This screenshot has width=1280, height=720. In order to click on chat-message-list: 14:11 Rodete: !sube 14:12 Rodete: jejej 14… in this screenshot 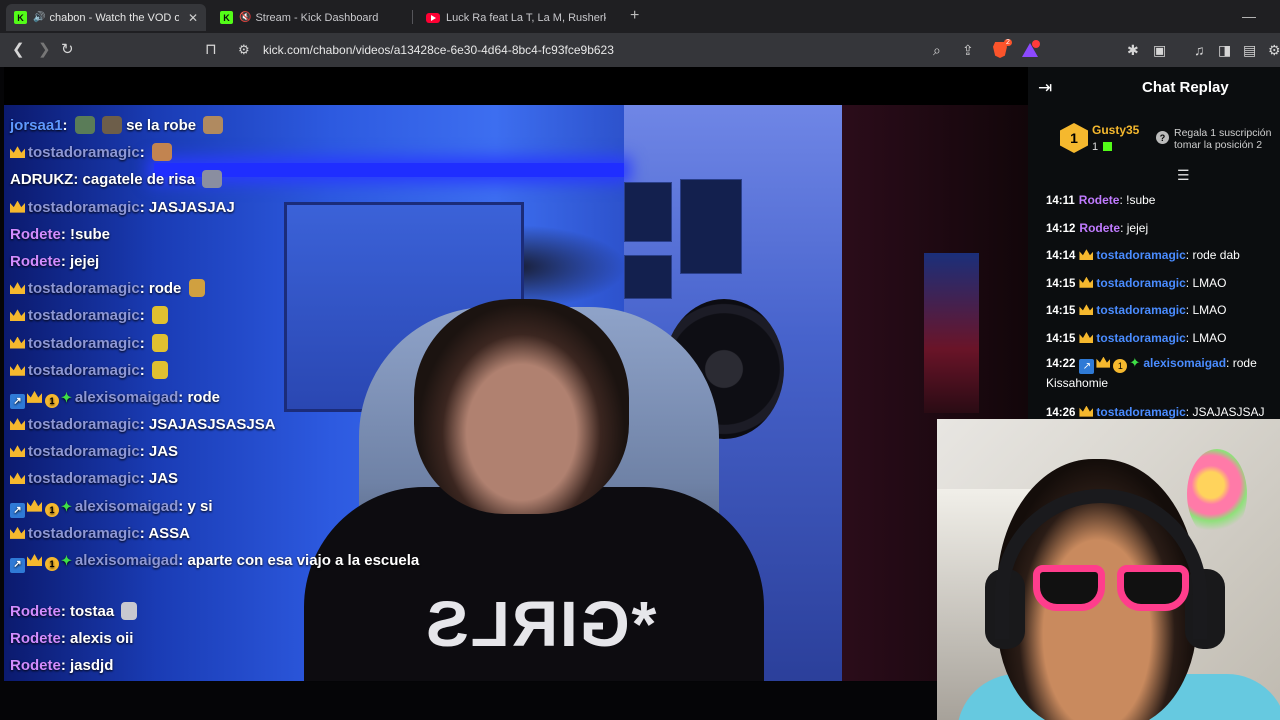, I will do `click(1163, 306)`.